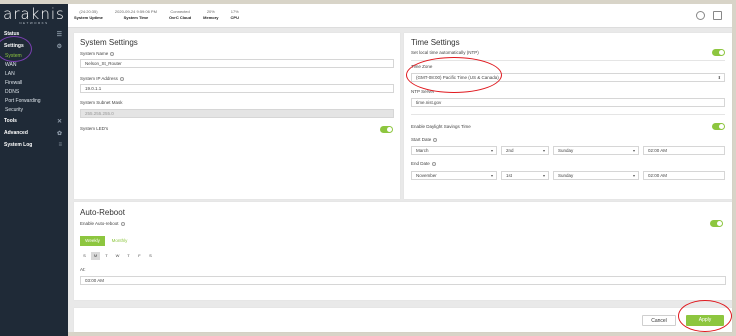  I want to click on sidebar-item-firewall: Firewall, so click(34, 83).